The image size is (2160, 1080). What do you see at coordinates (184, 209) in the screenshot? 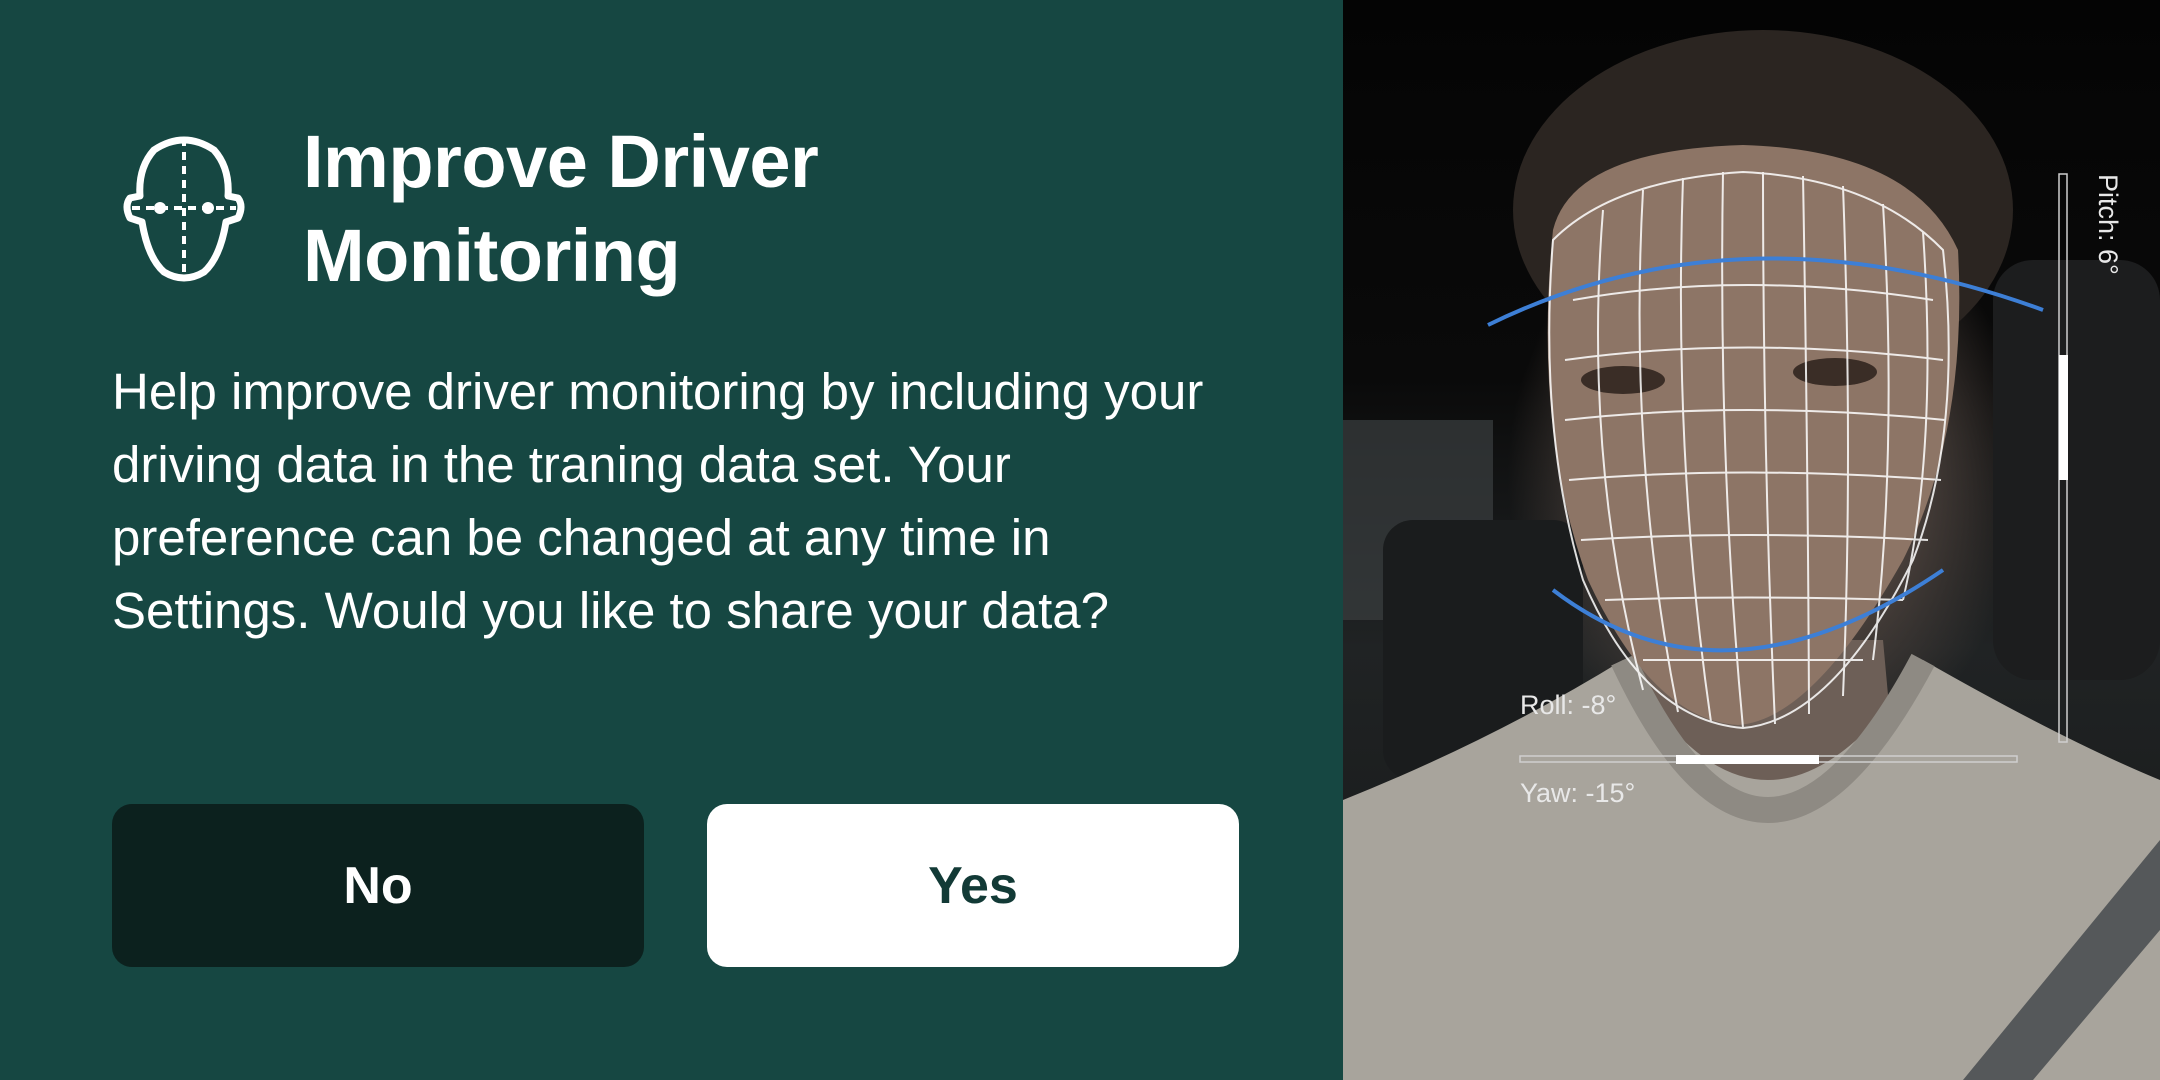
I see `driver-head-icon` at bounding box center [184, 209].